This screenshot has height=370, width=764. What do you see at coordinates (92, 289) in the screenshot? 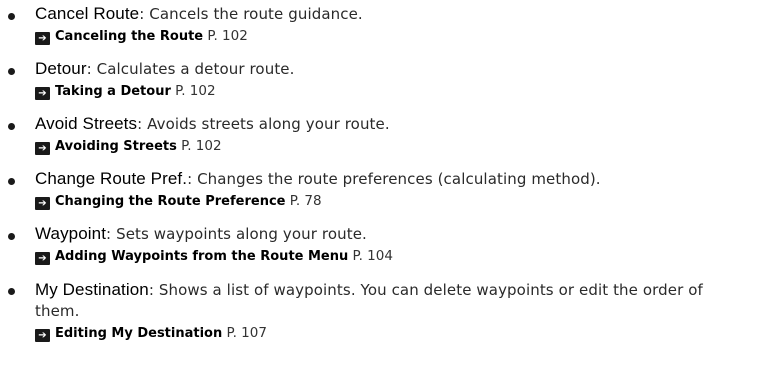
I see `item-term: My Destination` at bounding box center [92, 289].